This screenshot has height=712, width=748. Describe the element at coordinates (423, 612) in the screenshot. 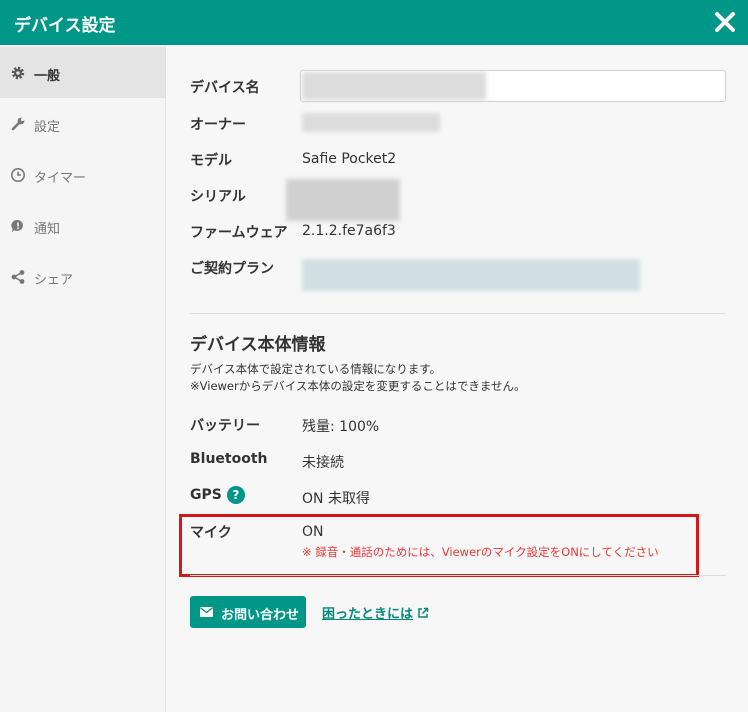

I see `external-link-icon` at that location.